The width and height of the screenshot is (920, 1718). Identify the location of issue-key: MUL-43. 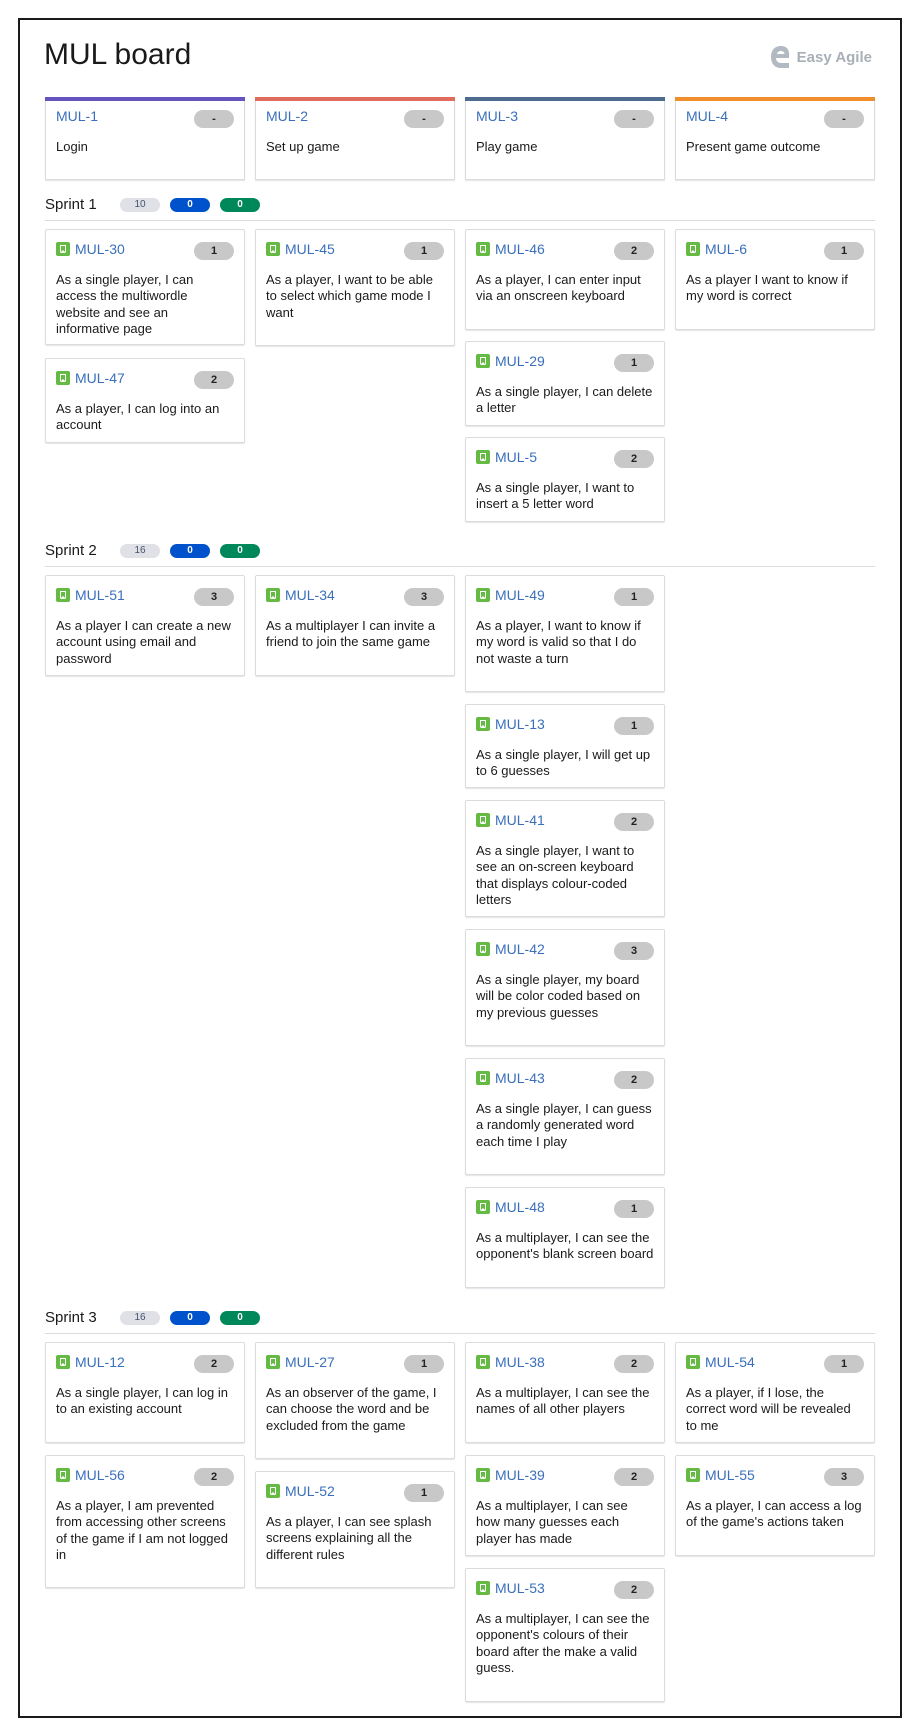
(510, 1078).